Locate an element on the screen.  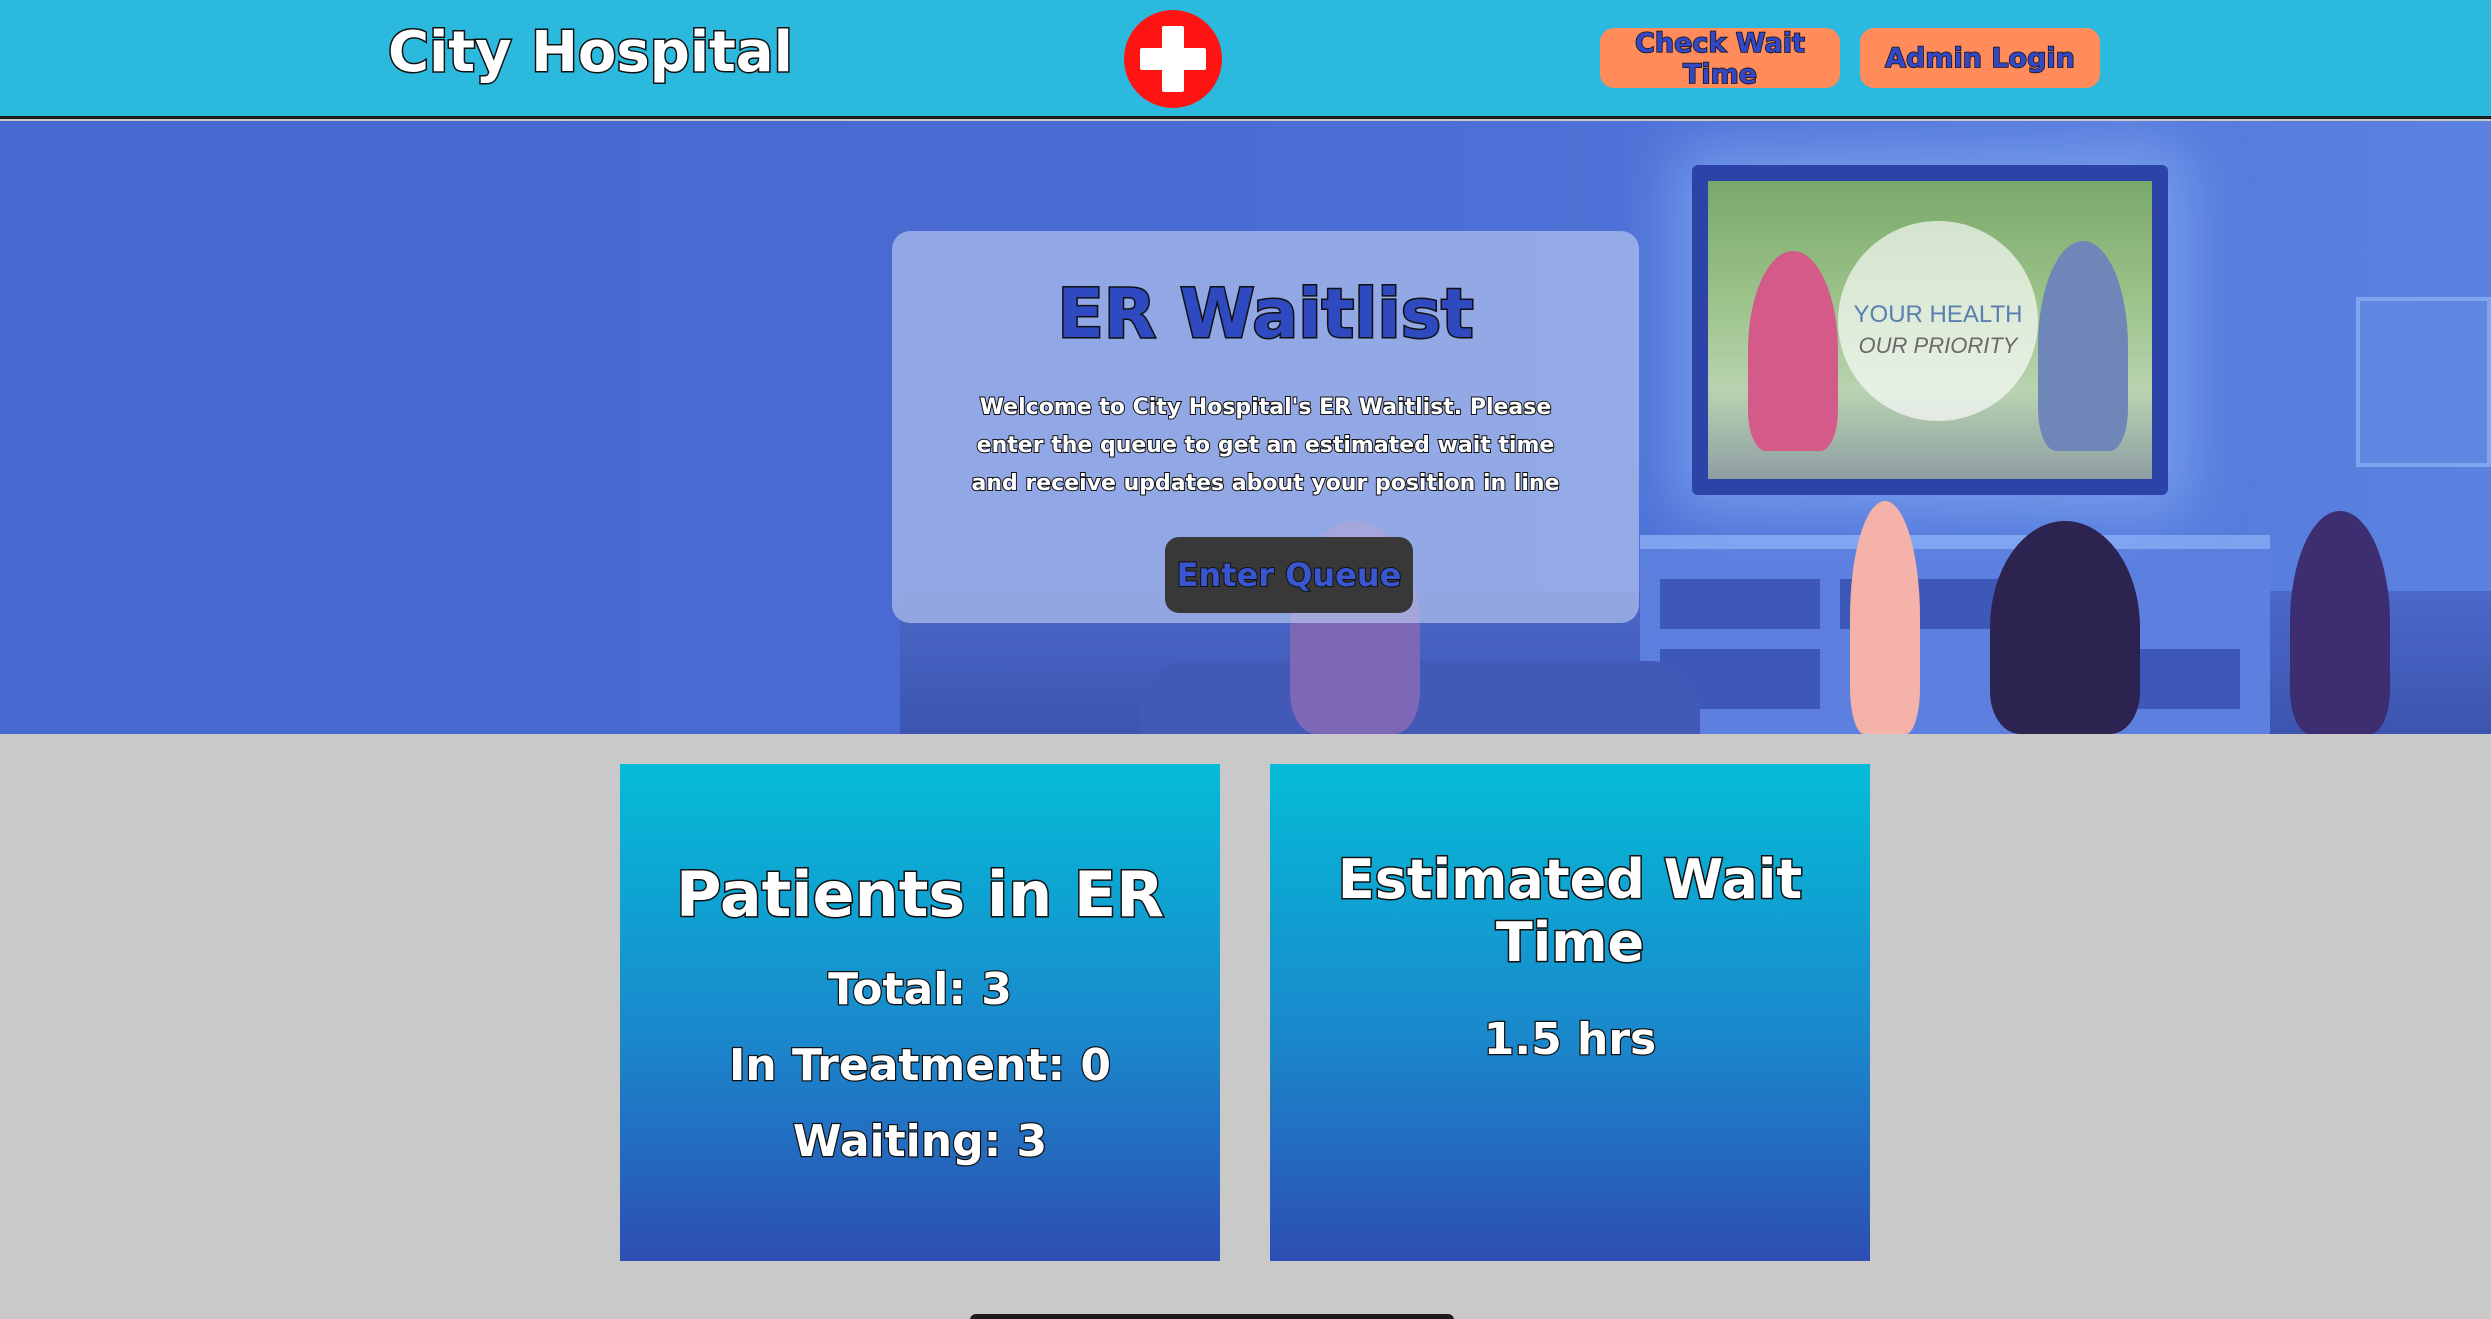
tv-slogan-line2: OUR PRIORITY is located at coordinates (1938, 345).